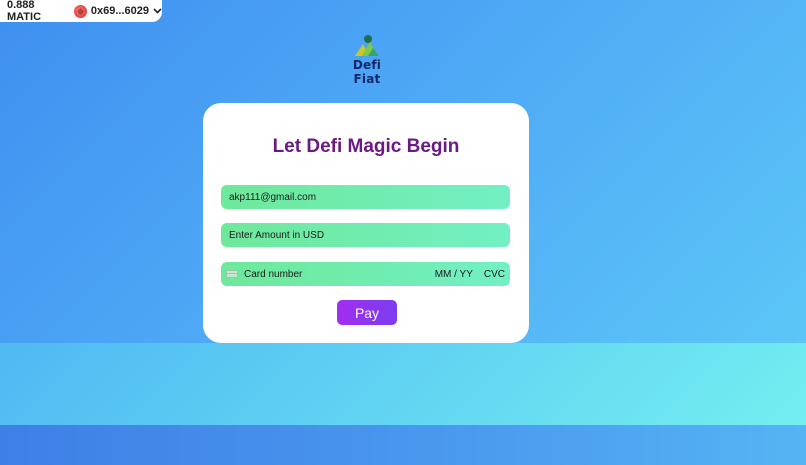 The width and height of the screenshot is (806, 465). Describe the element at coordinates (277, 235) in the screenshot. I see `amount-placeholder: Enter Amount in USD` at that location.